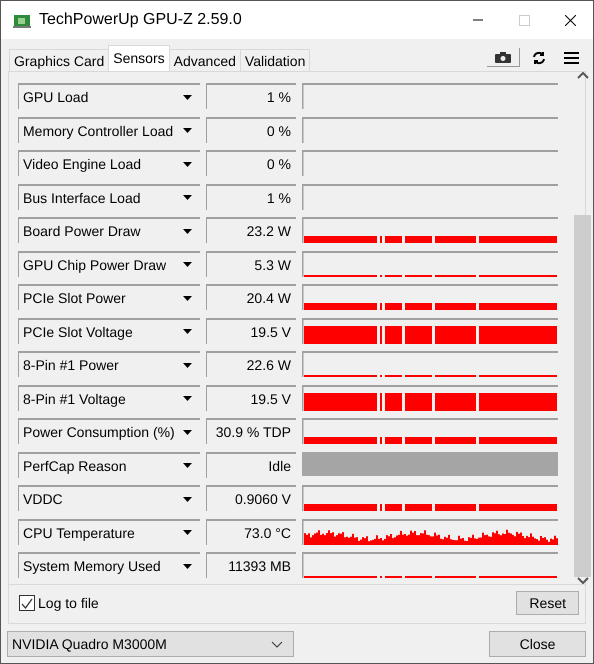 The width and height of the screenshot is (594, 664). I want to click on sensor-name-dropdown: GPU Chip Power Draw, so click(109, 263).